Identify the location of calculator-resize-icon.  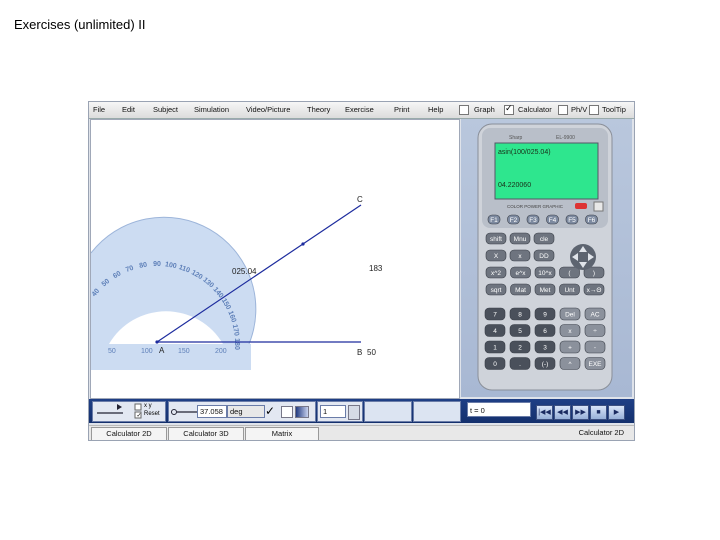
(598, 206).